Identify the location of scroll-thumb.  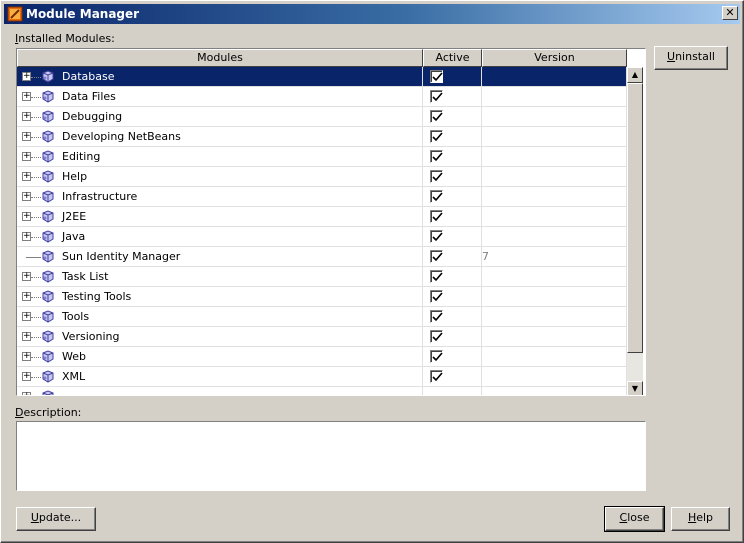
(635, 218).